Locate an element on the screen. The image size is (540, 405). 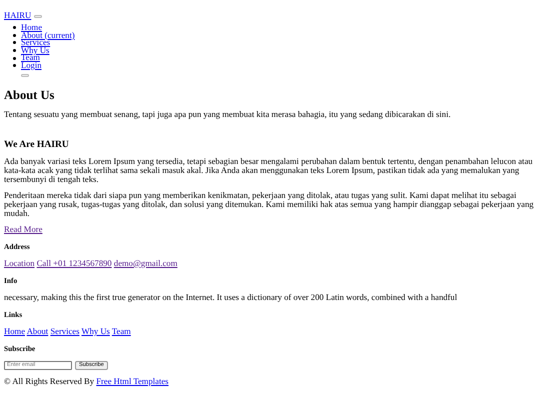
copyright-text: © All Rights Reserved By is located at coordinates (49, 381).